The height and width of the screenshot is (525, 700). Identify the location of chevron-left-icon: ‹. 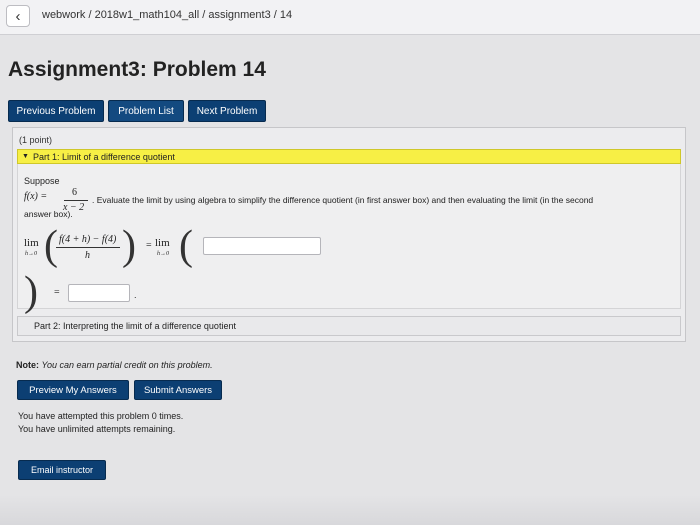
(18, 16).